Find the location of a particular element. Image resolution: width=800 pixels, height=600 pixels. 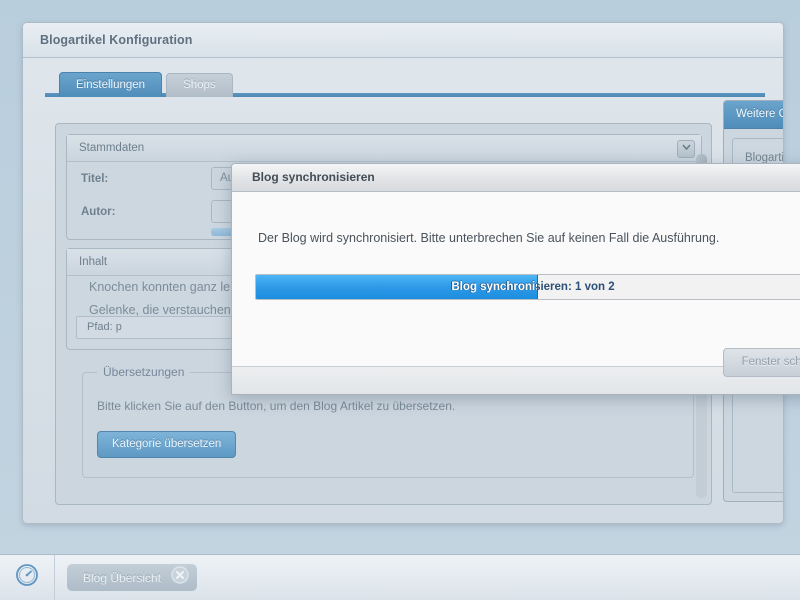

taskbar-item-blog-uebersicht: Blog Übersicht is located at coordinates (132, 577).